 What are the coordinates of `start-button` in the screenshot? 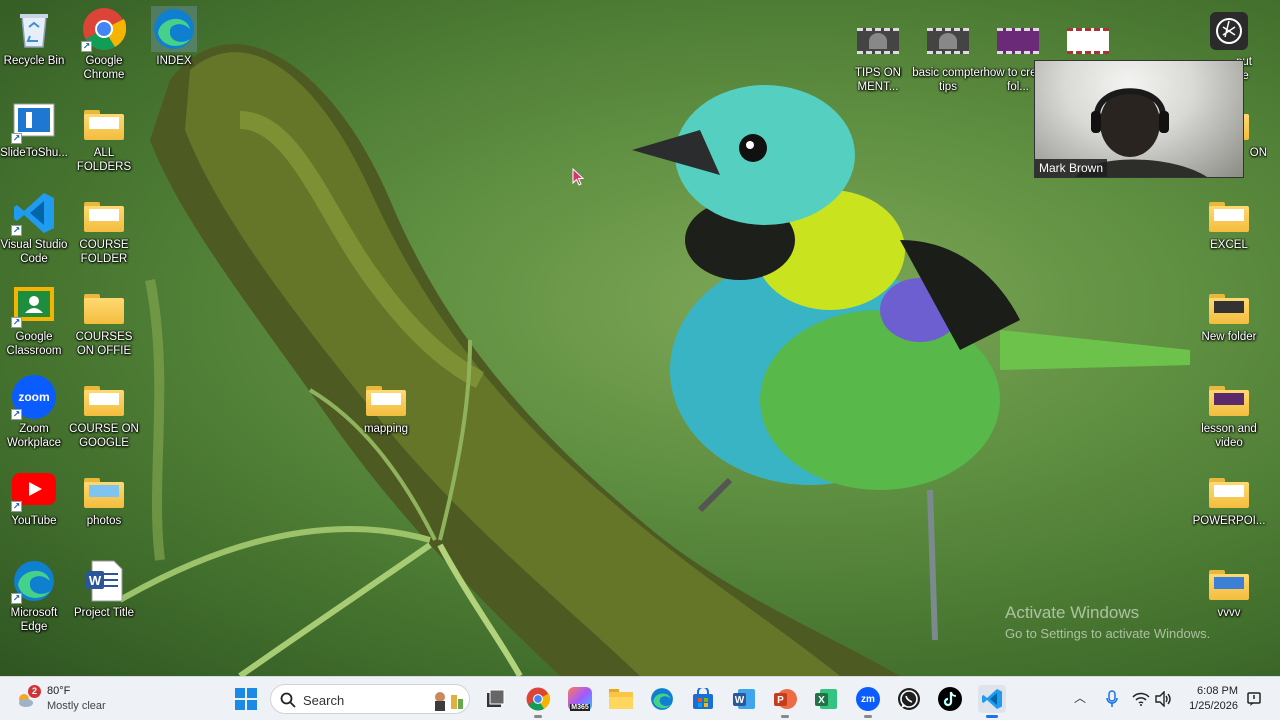 It's located at (246, 699).